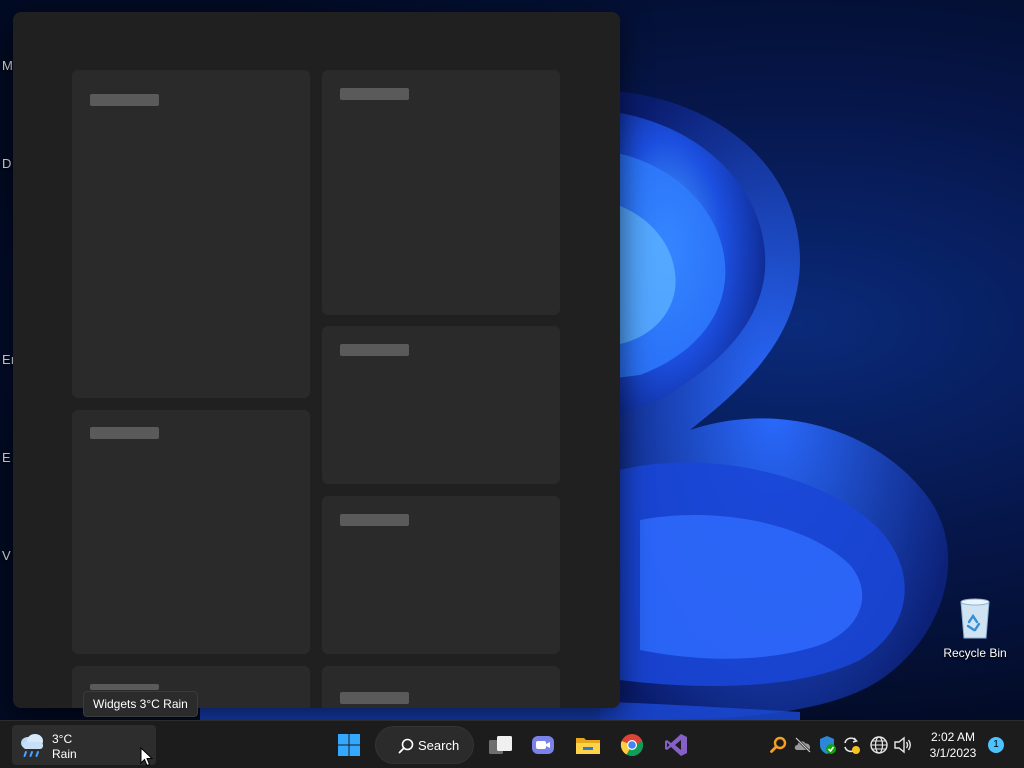 This screenshot has width=1024, height=768. I want to click on clock-date: 3/1/2023, so click(953, 753).